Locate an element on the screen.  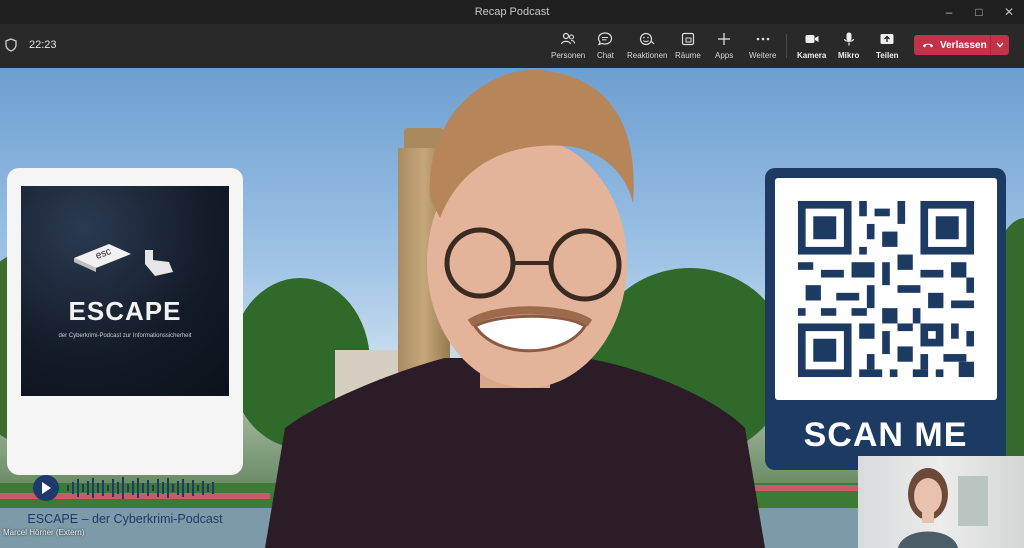
apps-button: Apps is located at coordinates (724, 46).